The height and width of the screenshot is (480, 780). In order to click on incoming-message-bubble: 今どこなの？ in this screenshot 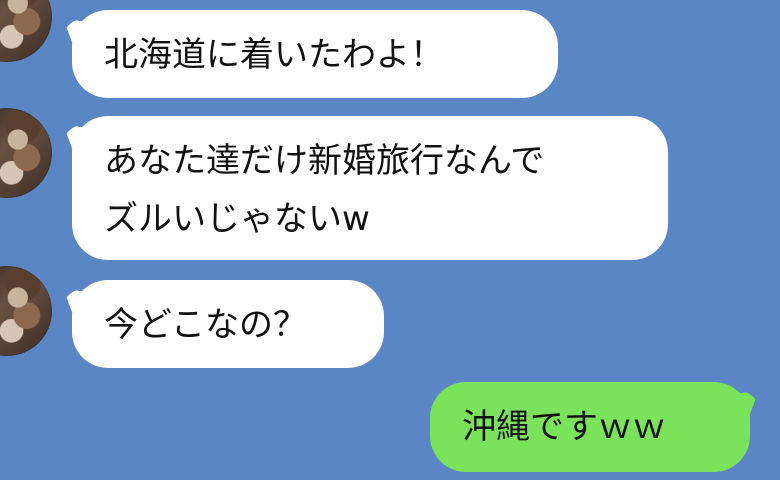, I will do `click(228, 324)`.